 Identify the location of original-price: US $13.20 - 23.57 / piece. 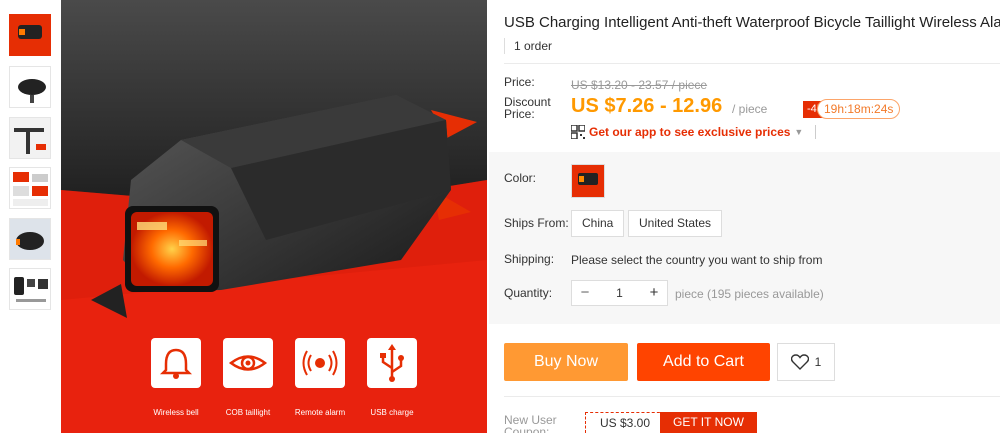
(639, 85).